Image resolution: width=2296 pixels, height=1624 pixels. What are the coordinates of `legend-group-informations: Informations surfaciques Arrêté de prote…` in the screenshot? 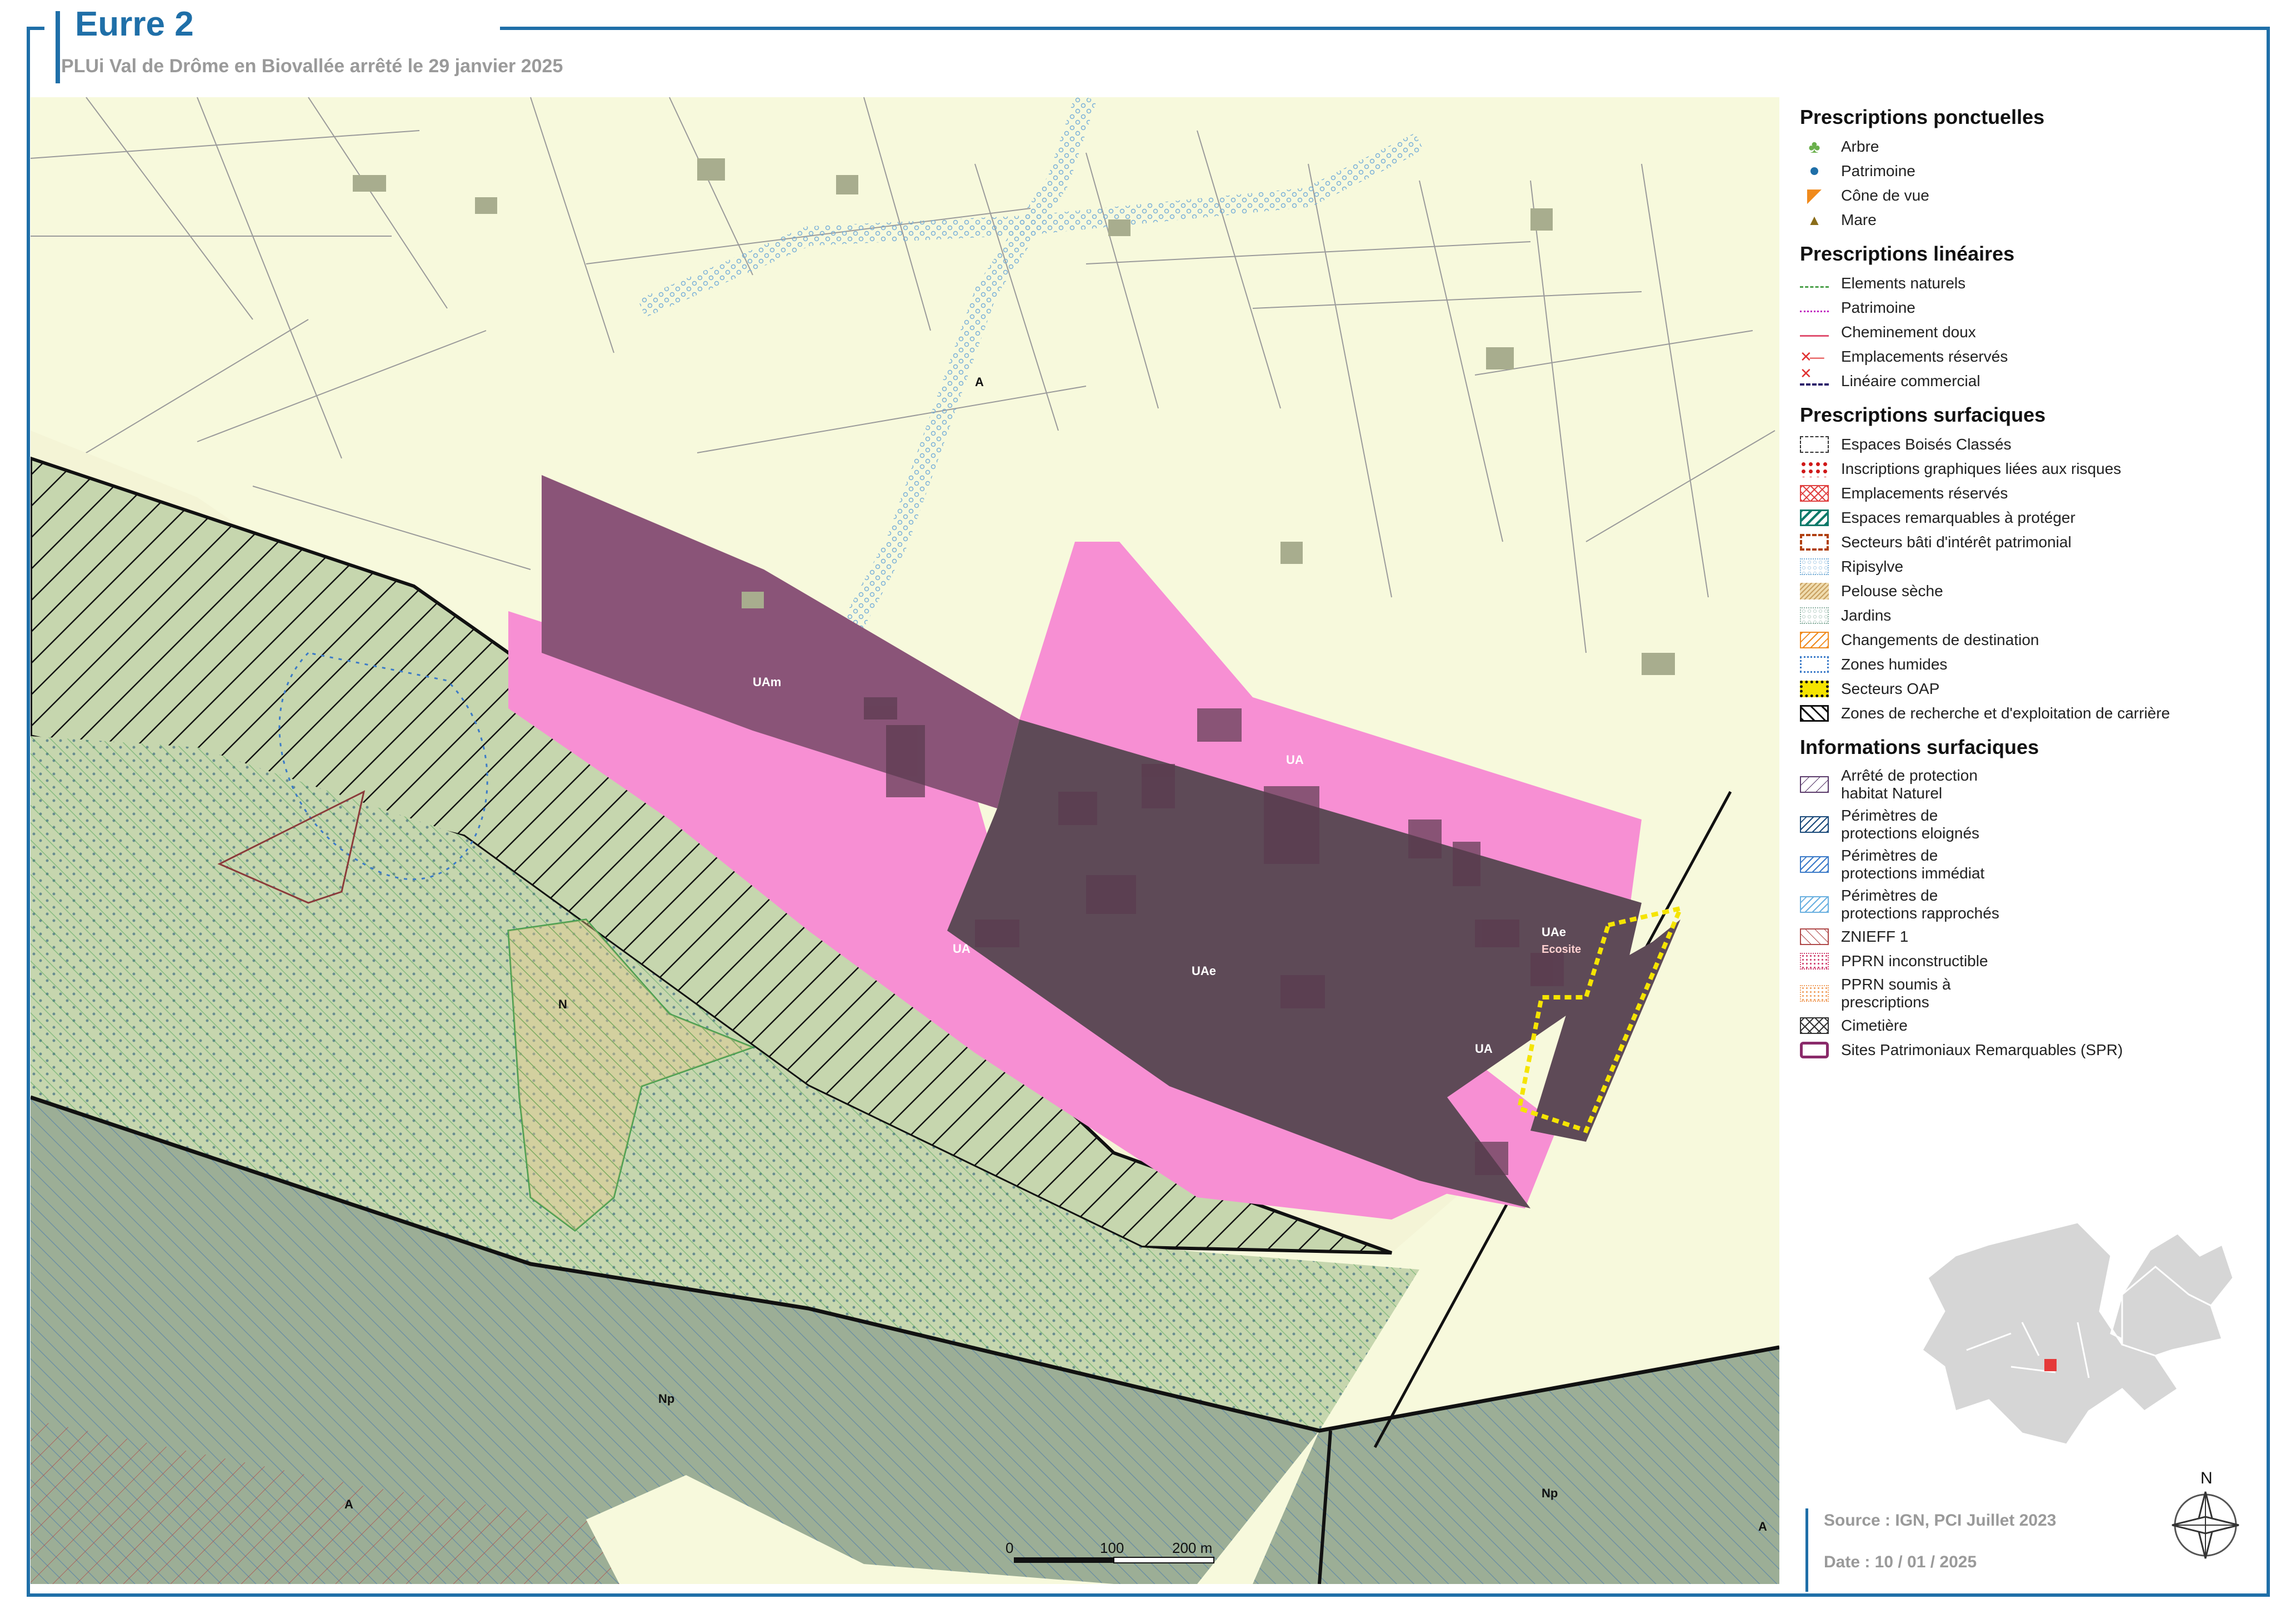 It's located at (2027, 899).